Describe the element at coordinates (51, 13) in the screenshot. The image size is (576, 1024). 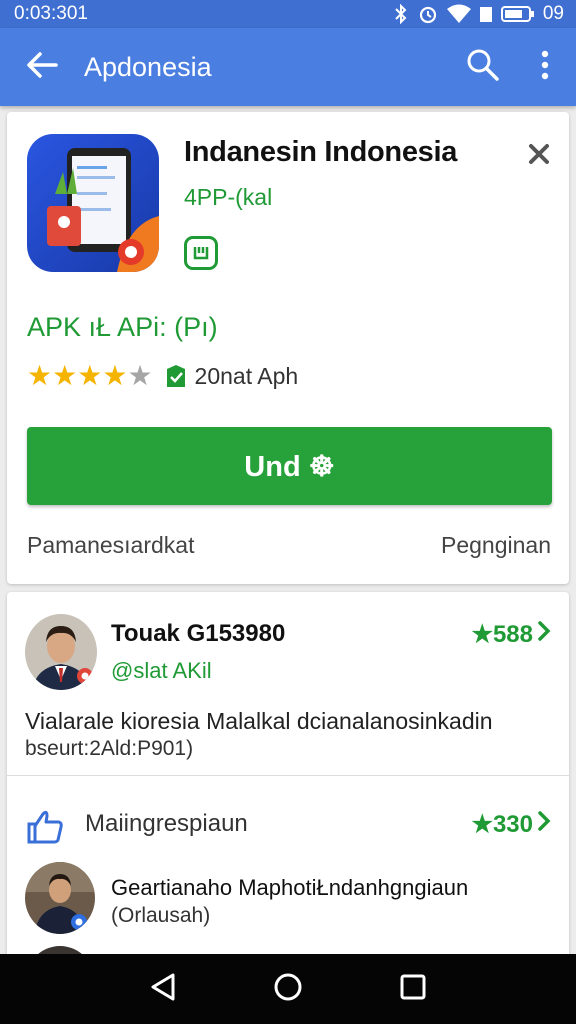
I see `status-time: 0:03:301` at that location.